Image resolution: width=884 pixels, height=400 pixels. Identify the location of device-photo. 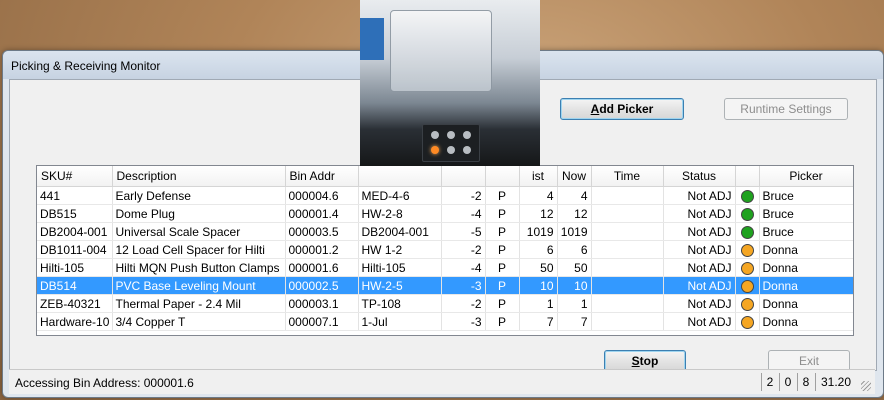
(450, 83).